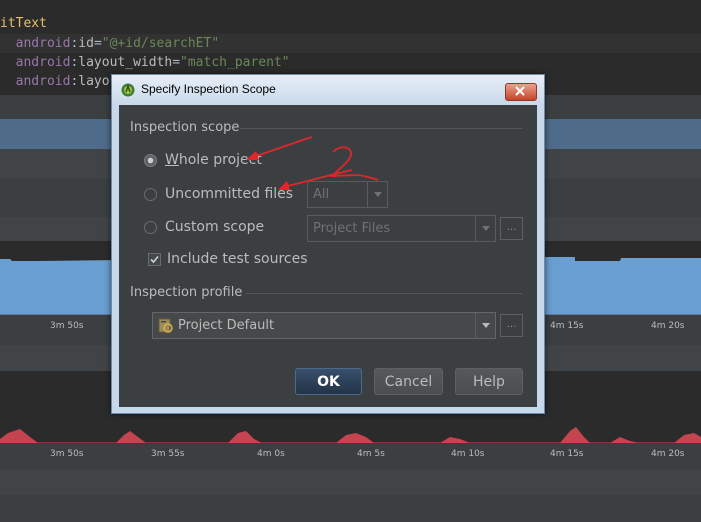 The width and height of the screenshot is (701, 522). Describe the element at coordinates (150, 160) in the screenshot. I see `whole-project-radio` at that location.